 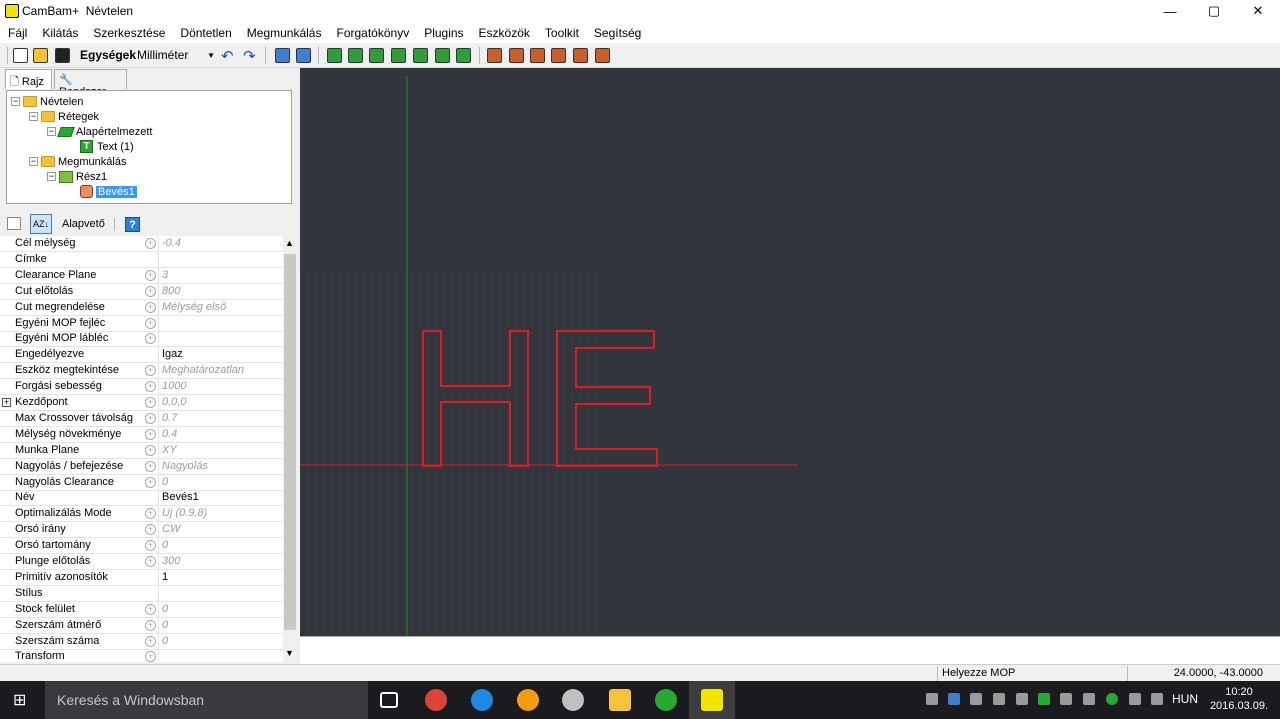 What do you see at coordinates (442, 55) in the screenshot?
I see `region-icon` at bounding box center [442, 55].